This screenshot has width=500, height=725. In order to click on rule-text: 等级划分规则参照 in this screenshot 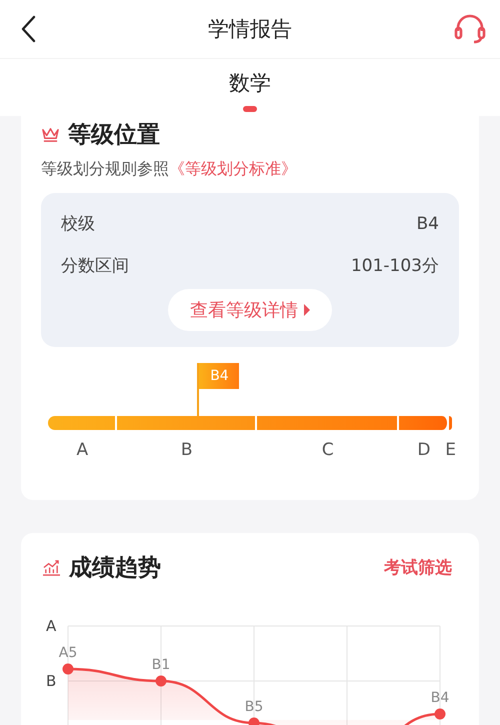, I will do `click(105, 168)`.